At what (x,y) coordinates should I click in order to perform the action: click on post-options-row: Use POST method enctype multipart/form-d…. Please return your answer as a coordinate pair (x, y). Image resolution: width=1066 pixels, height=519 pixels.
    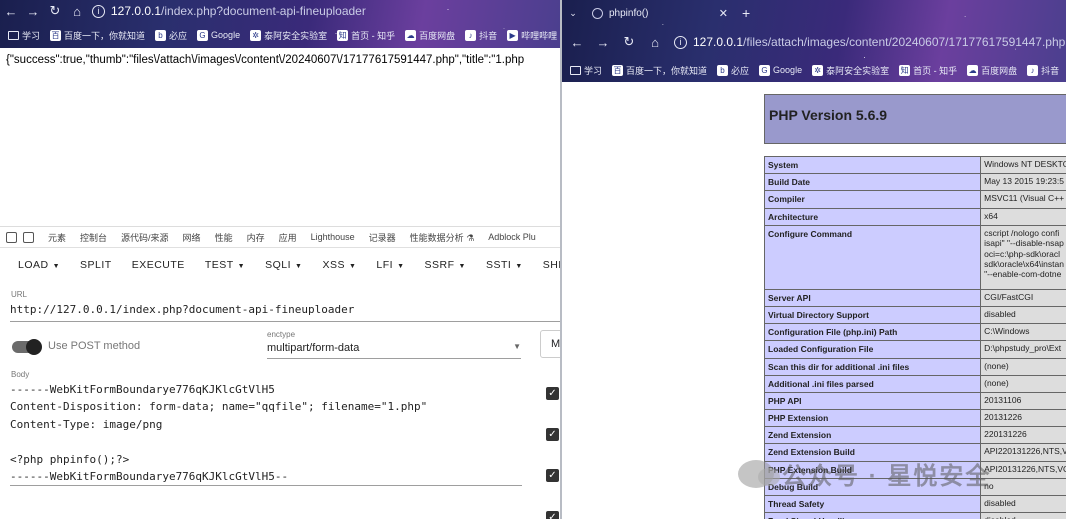
    Looking at the image, I should click on (280, 350).